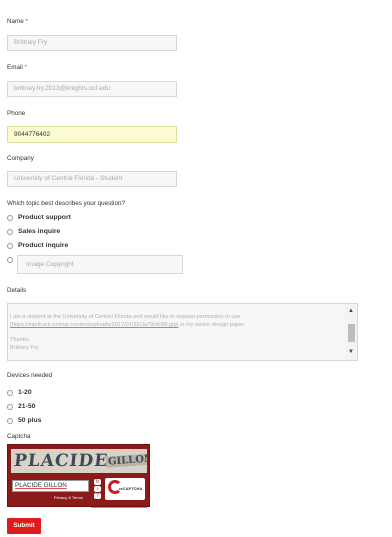 This screenshot has width=392, height=537. What do you see at coordinates (30, 375) in the screenshot?
I see `devices-label: Devices needed` at bounding box center [30, 375].